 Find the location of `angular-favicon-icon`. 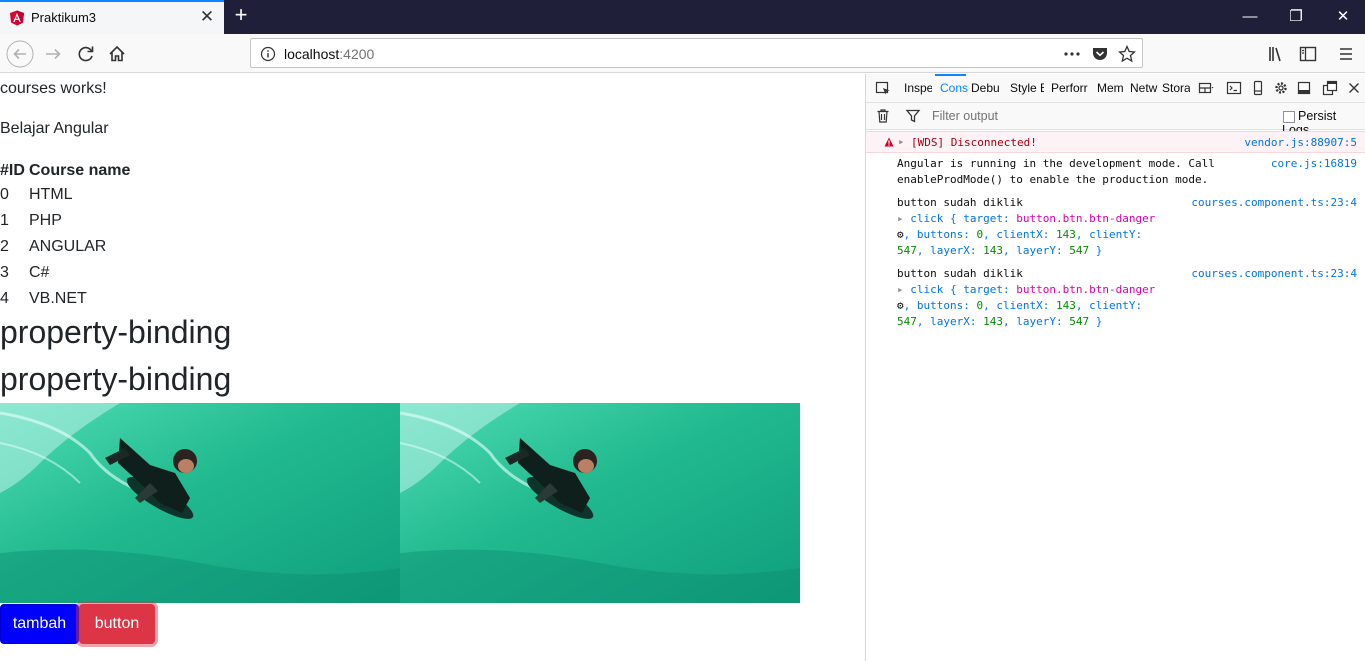

angular-favicon-icon is located at coordinates (17, 18).